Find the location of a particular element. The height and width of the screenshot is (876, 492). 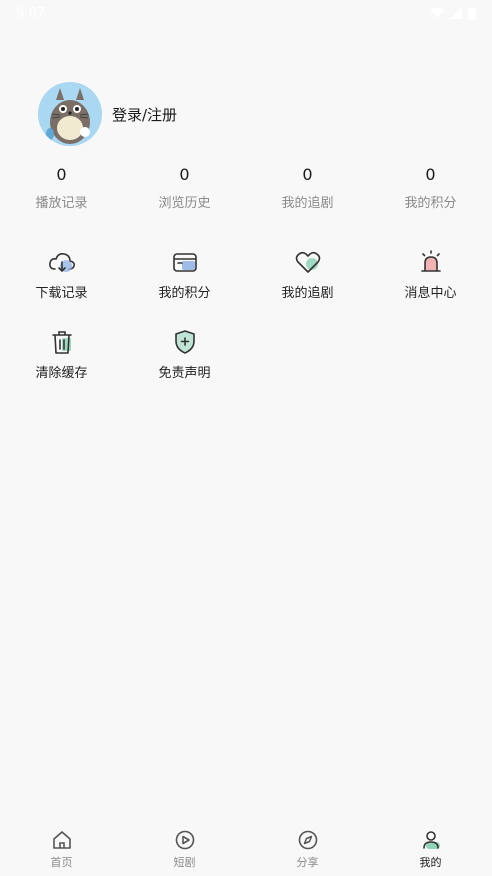

tab-short-drama: 短剧 is located at coordinates (184, 850).